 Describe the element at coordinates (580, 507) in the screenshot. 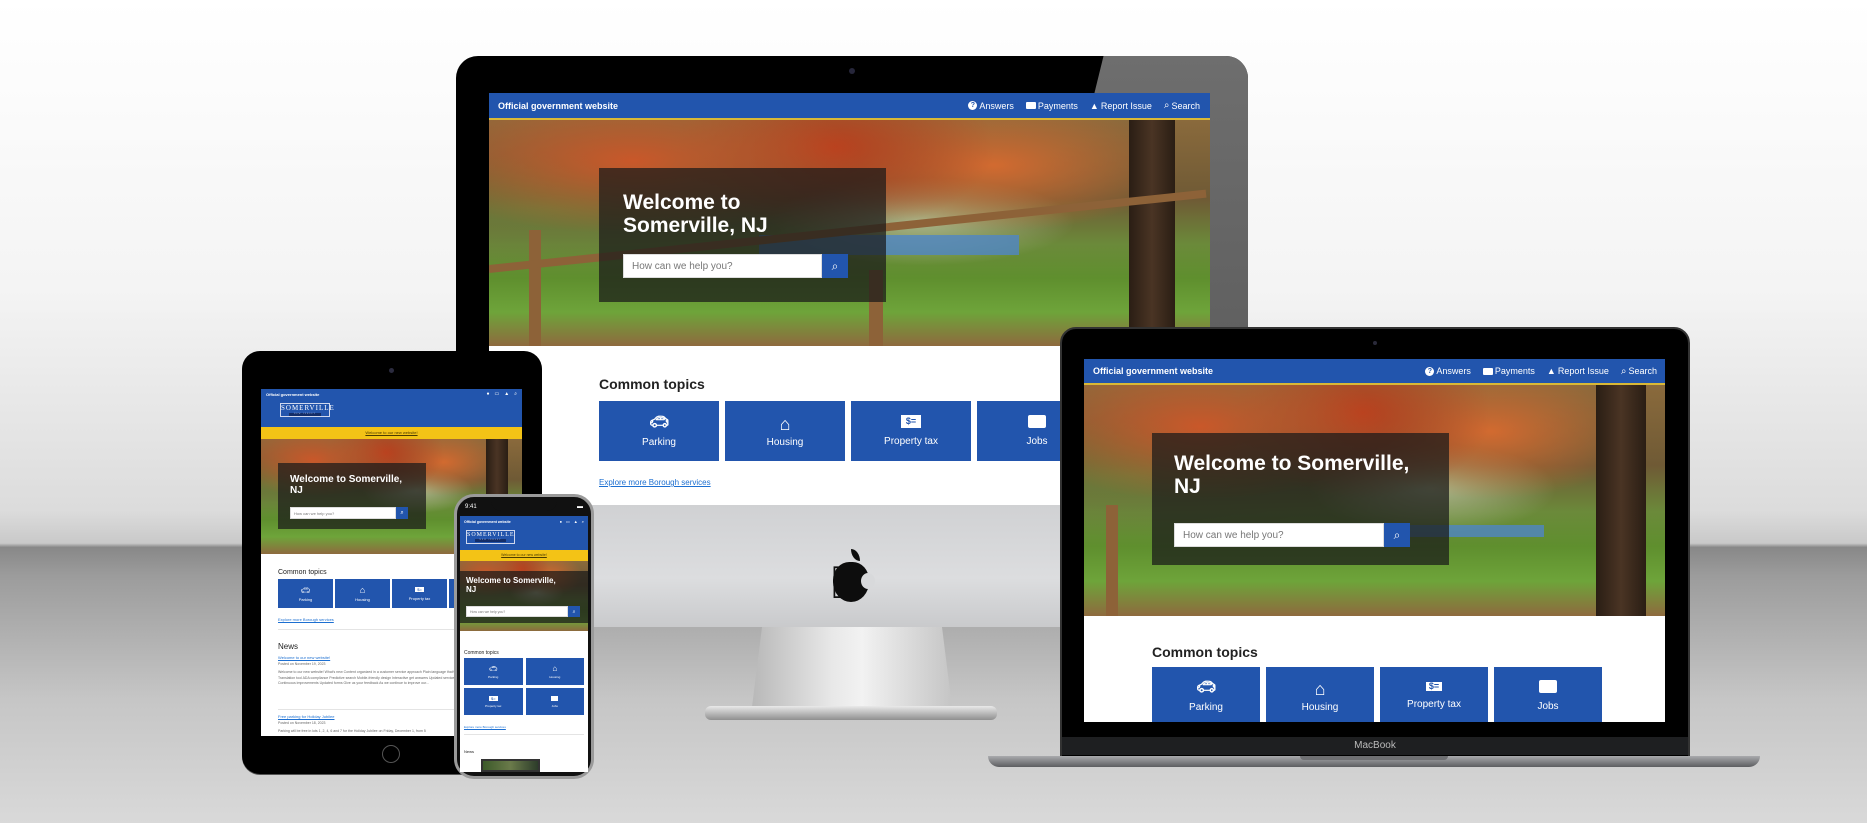

I see `battery-icon: ▬` at that location.